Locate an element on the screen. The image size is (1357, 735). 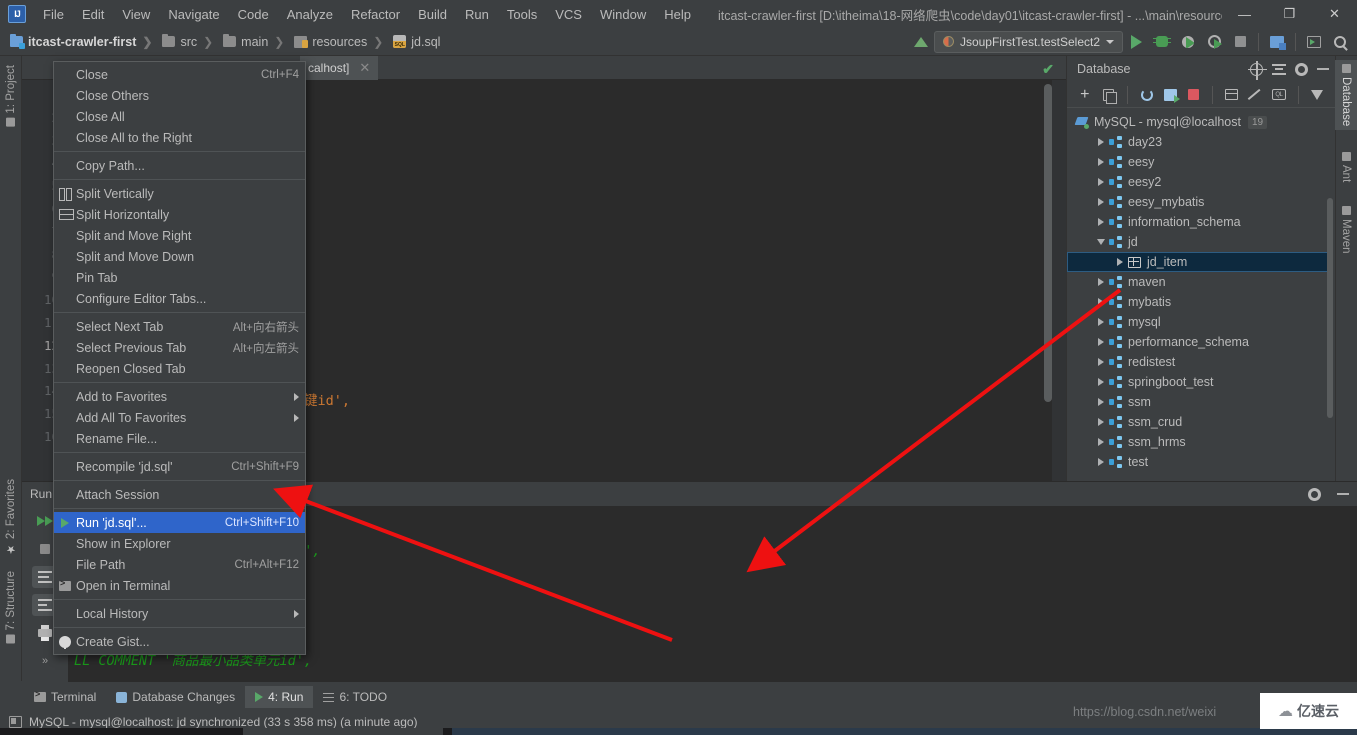
tree-node-performance-schema: performance_schema is located at coordinates (1201, 342).